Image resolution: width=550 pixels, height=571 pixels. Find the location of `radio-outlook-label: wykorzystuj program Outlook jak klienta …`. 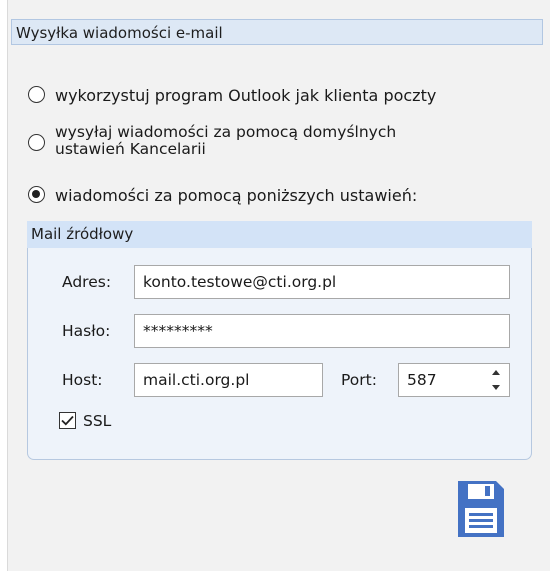

radio-outlook-label: wykorzystuj program Outlook jak klienta … is located at coordinates (246, 95).